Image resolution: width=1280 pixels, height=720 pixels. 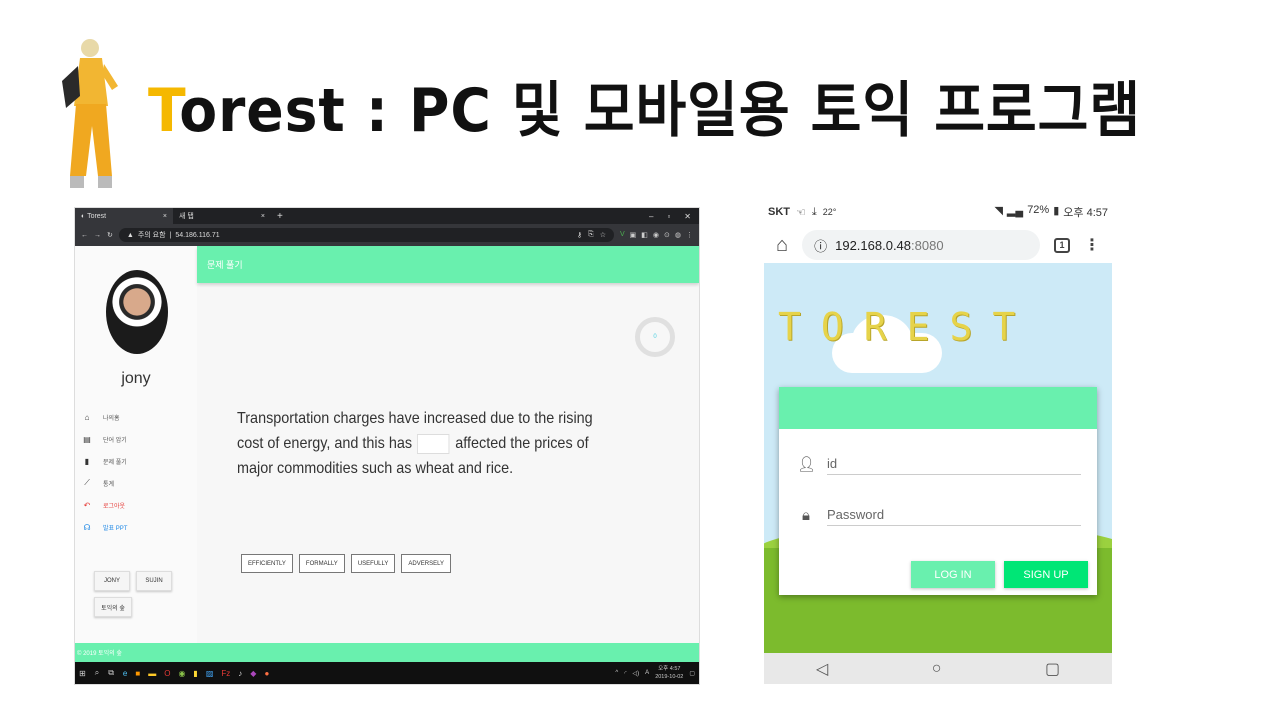 I want to click on new-tab-button: +, so click(x=280, y=216).